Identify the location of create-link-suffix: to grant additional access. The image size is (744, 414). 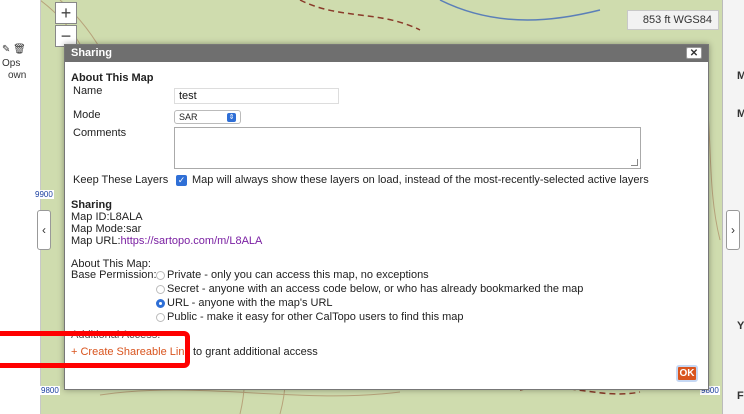
(253, 352).